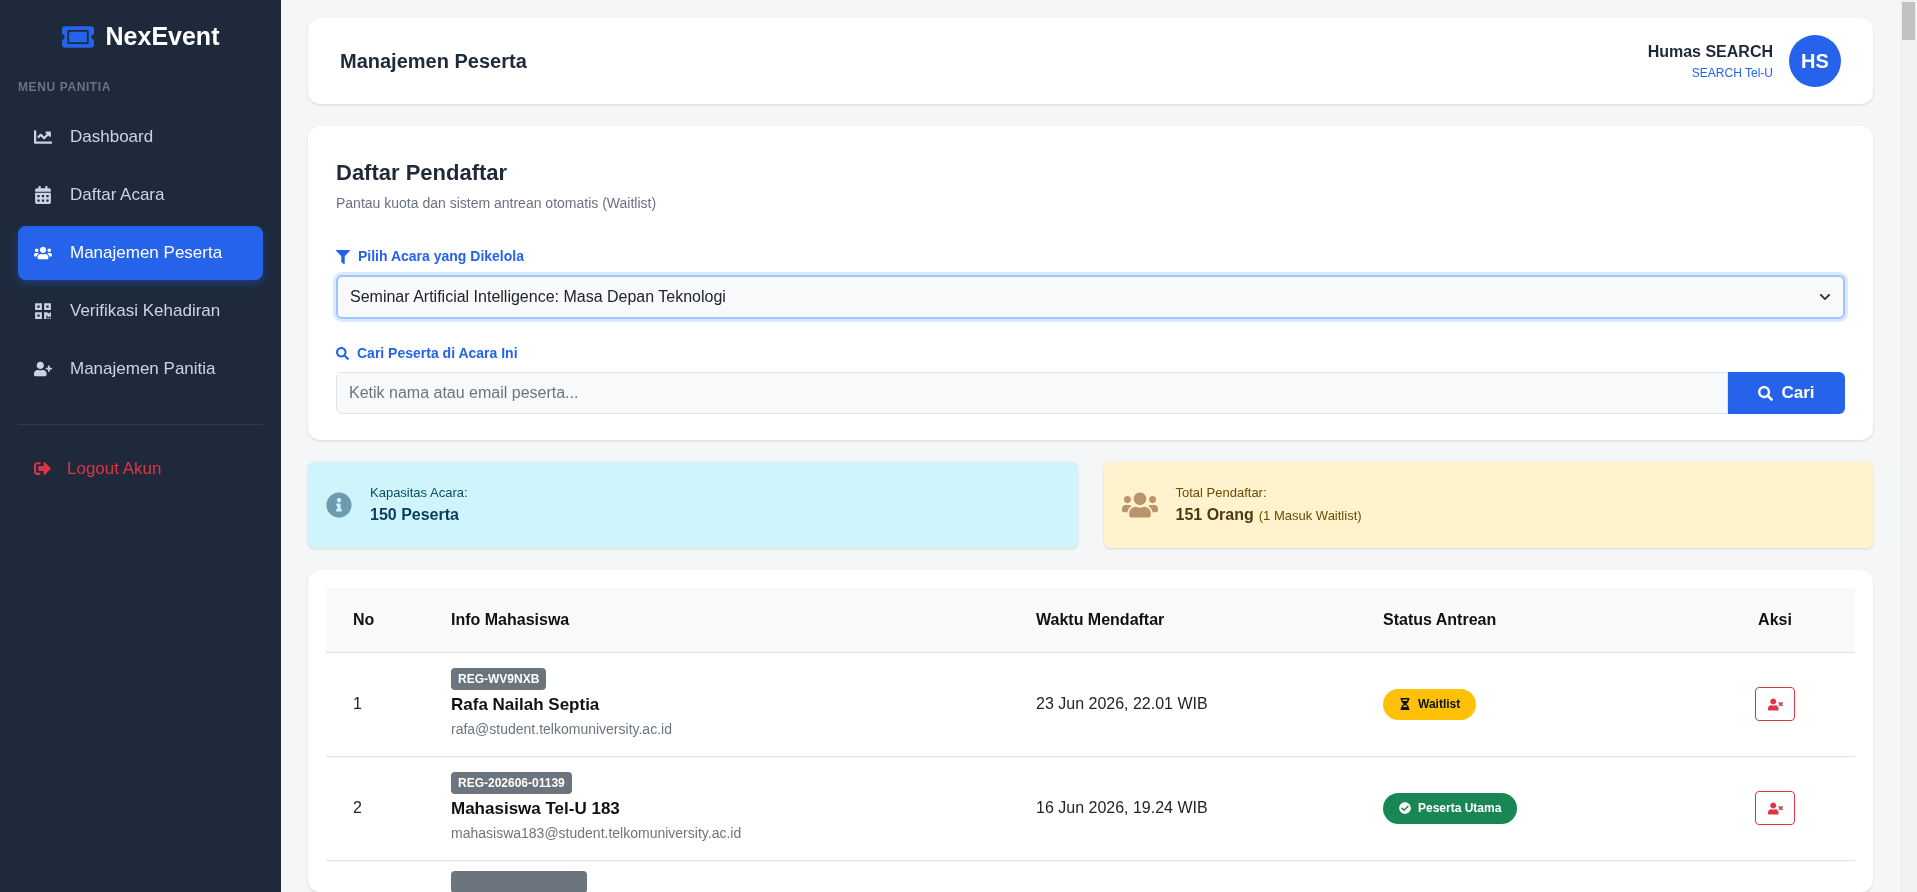 The image size is (1917, 892). What do you see at coordinates (433, 61) in the screenshot?
I see `page-title: Manajemen Peserta` at bounding box center [433, 61].